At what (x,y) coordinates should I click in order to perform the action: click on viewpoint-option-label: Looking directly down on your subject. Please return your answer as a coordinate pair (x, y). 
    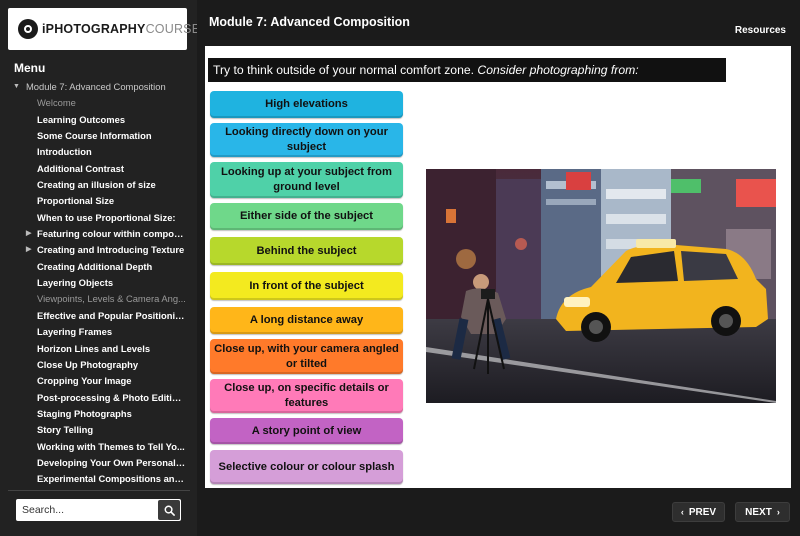
    Looking at the image, I should click on (306, 139).